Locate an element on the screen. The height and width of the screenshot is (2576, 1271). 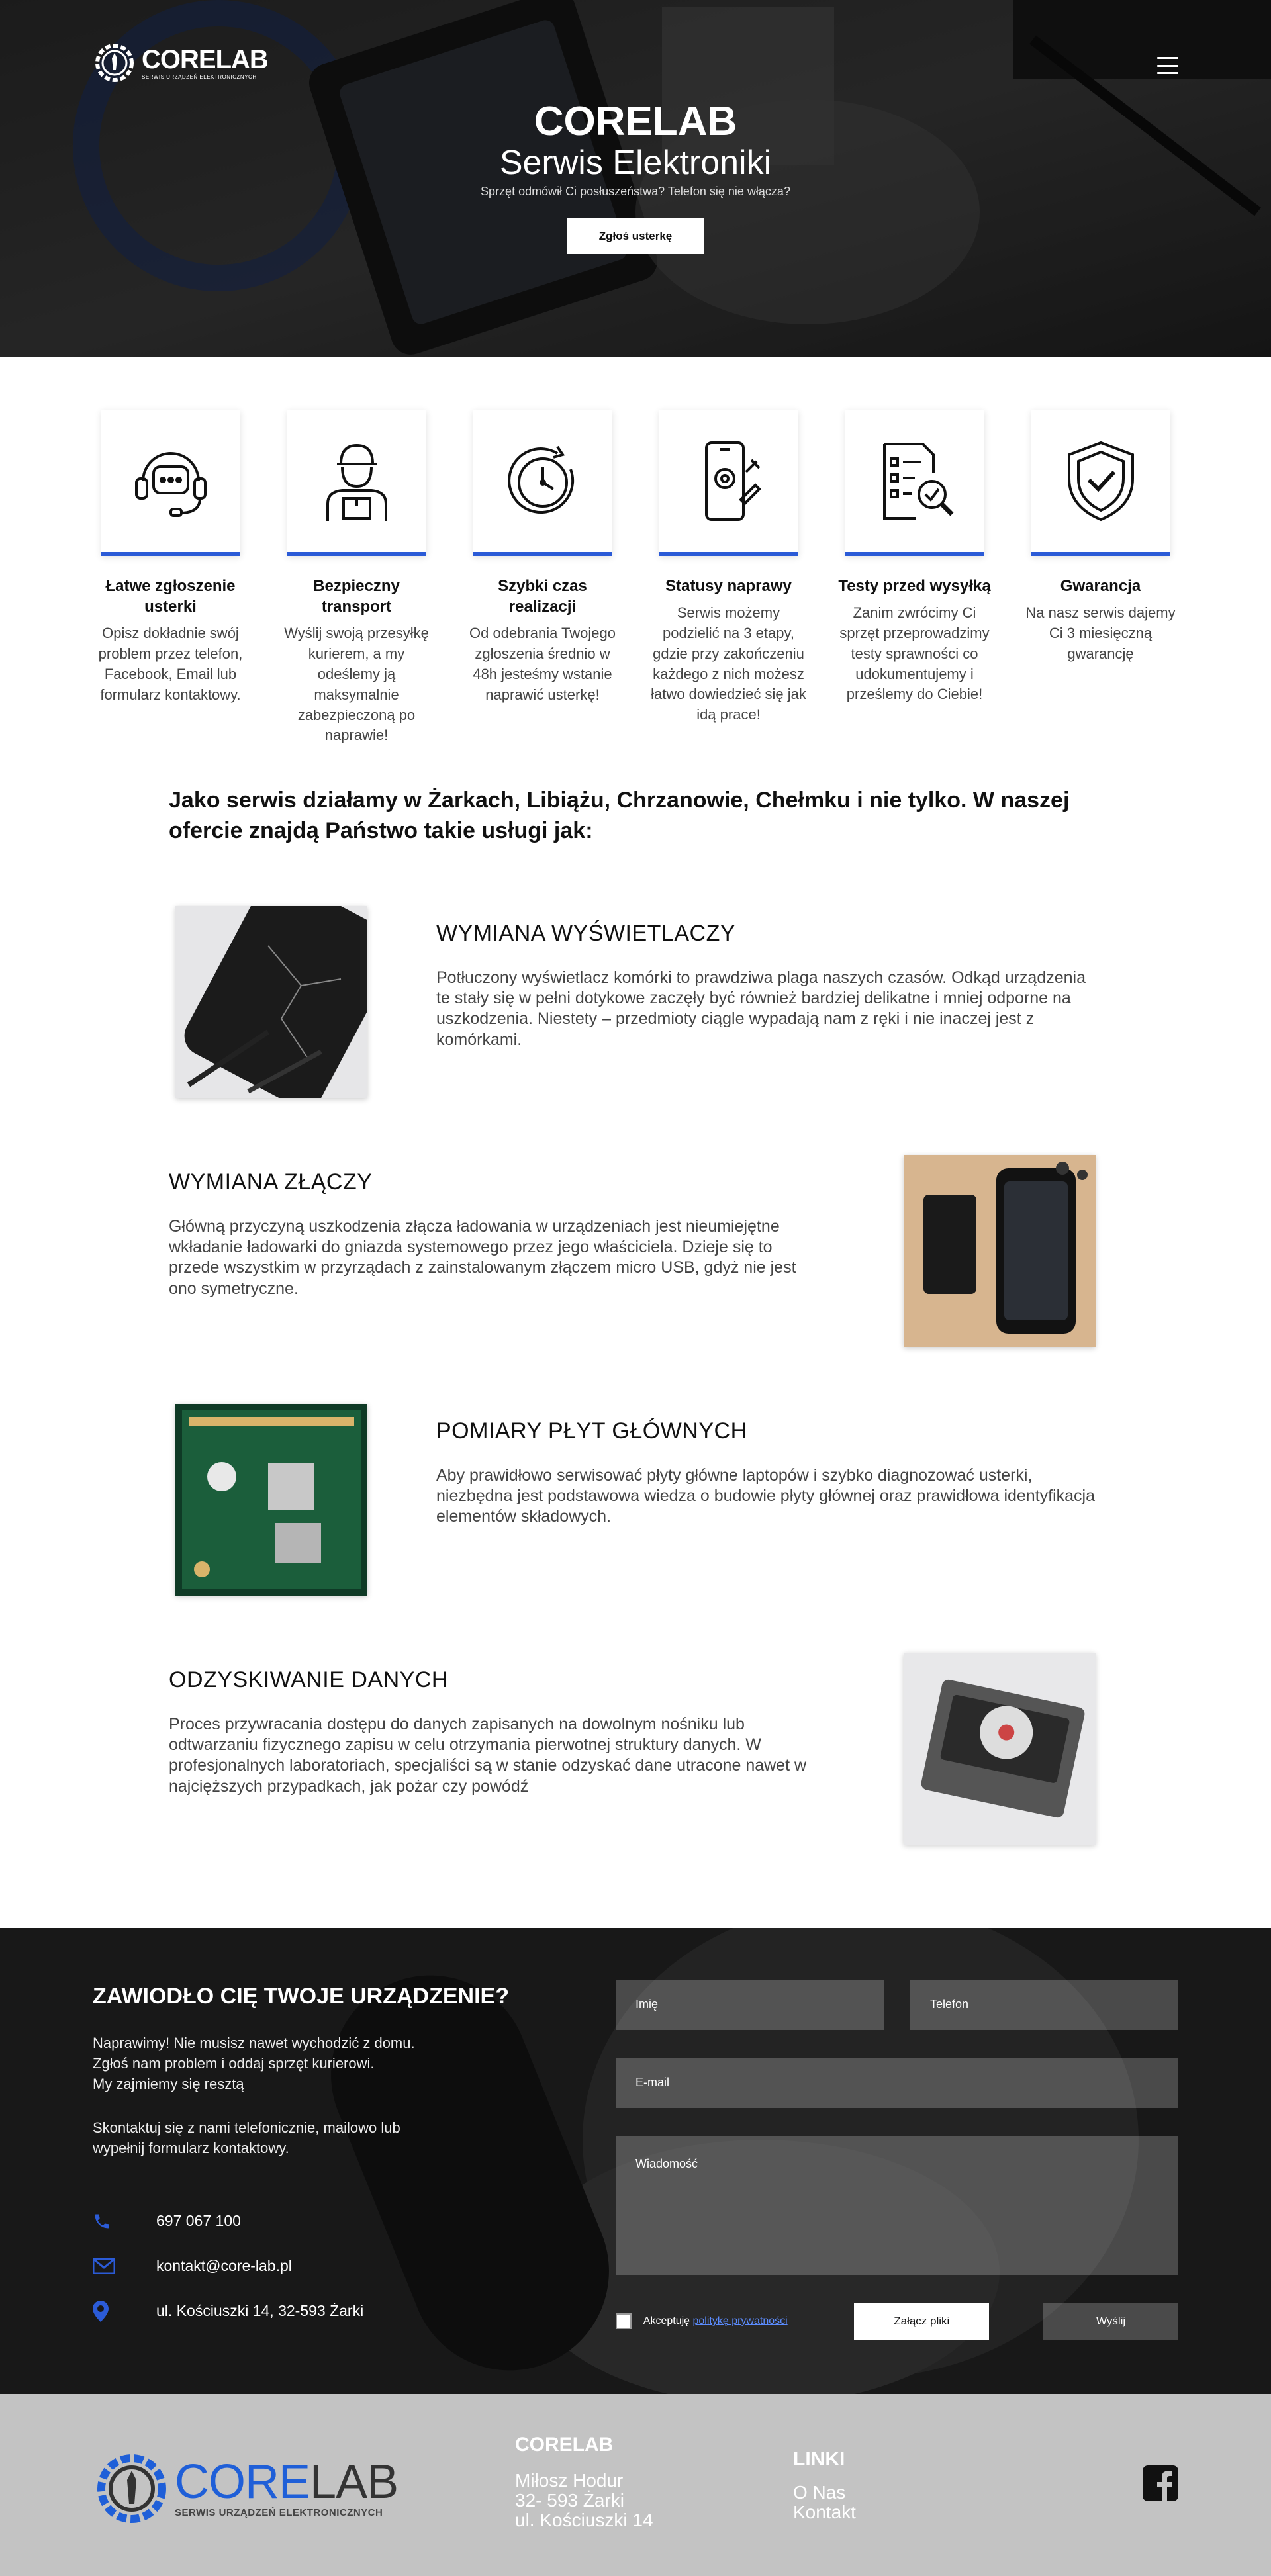
footer-company-title: CORELAB is located at coordinates (565, 2444).